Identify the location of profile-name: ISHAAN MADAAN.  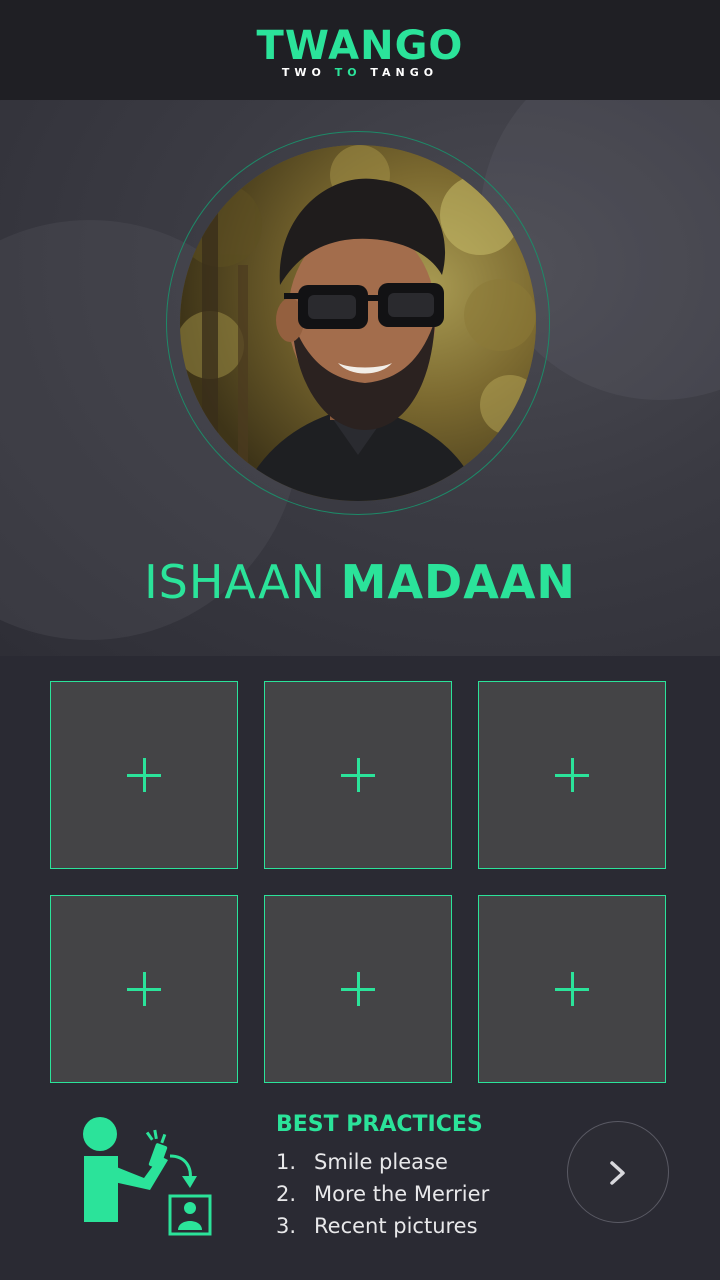
(360, 582).